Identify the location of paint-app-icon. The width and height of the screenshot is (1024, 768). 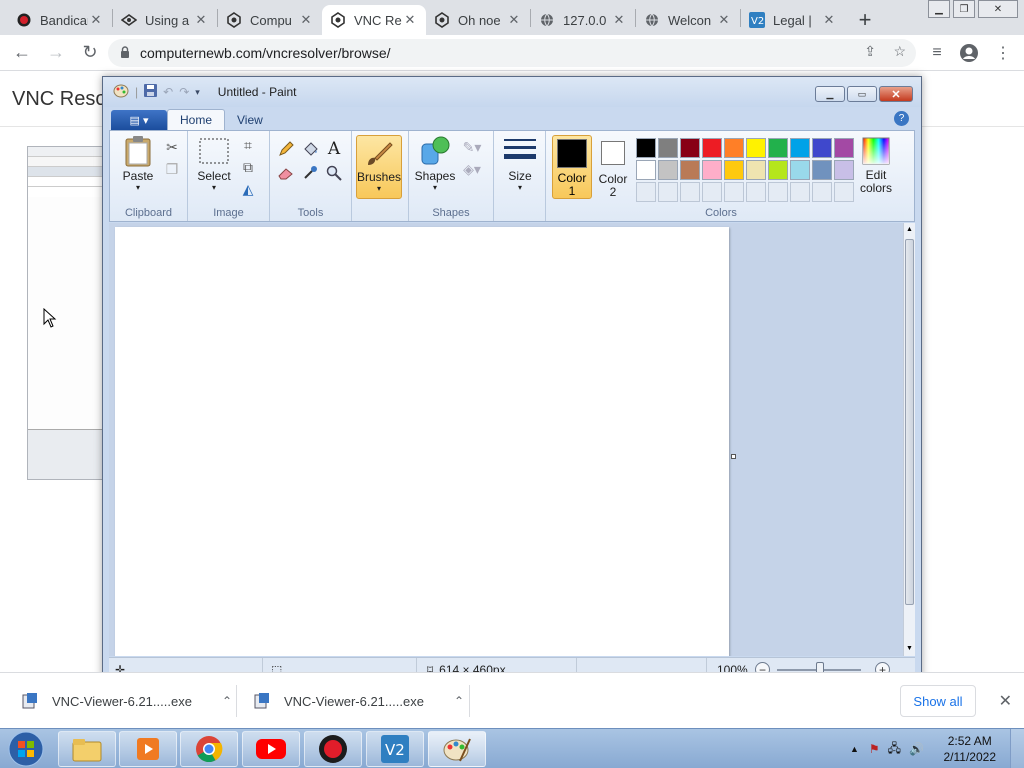
(121, 92).